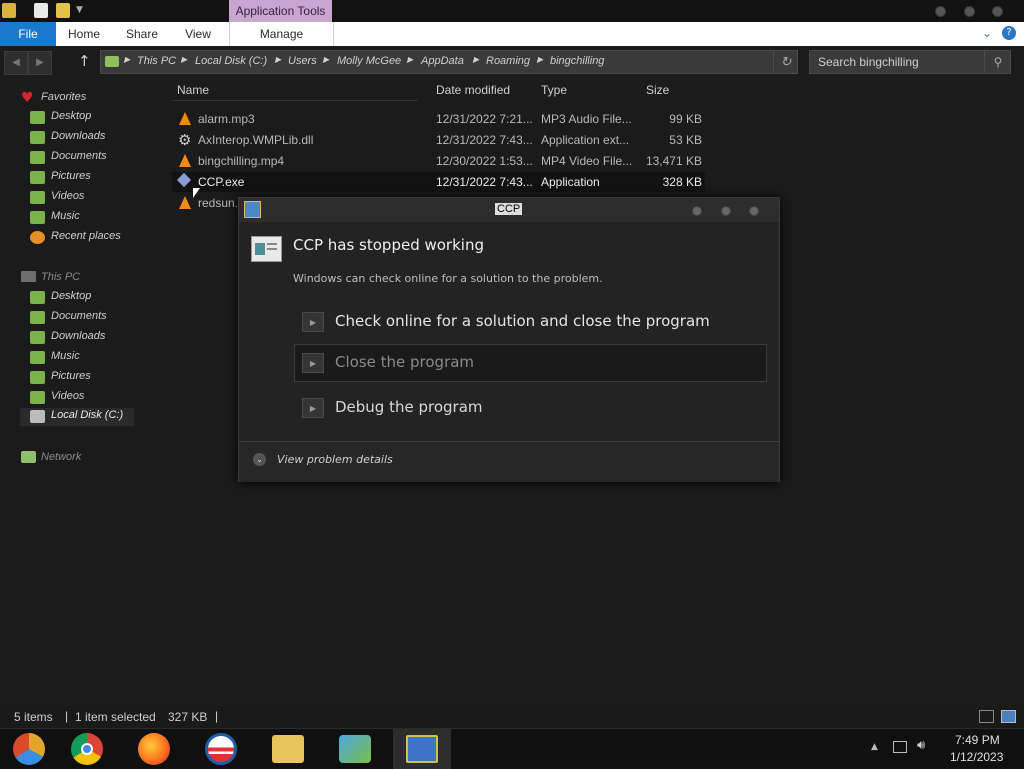 Image resolution: width=1024 pixels, height=769 pixels. I want to click on file-explorer-icon, so click(288, 749).